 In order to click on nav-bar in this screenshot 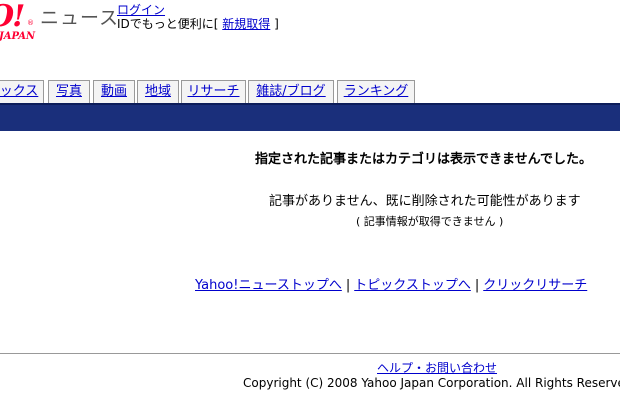, I will do `click(310, 117)`.